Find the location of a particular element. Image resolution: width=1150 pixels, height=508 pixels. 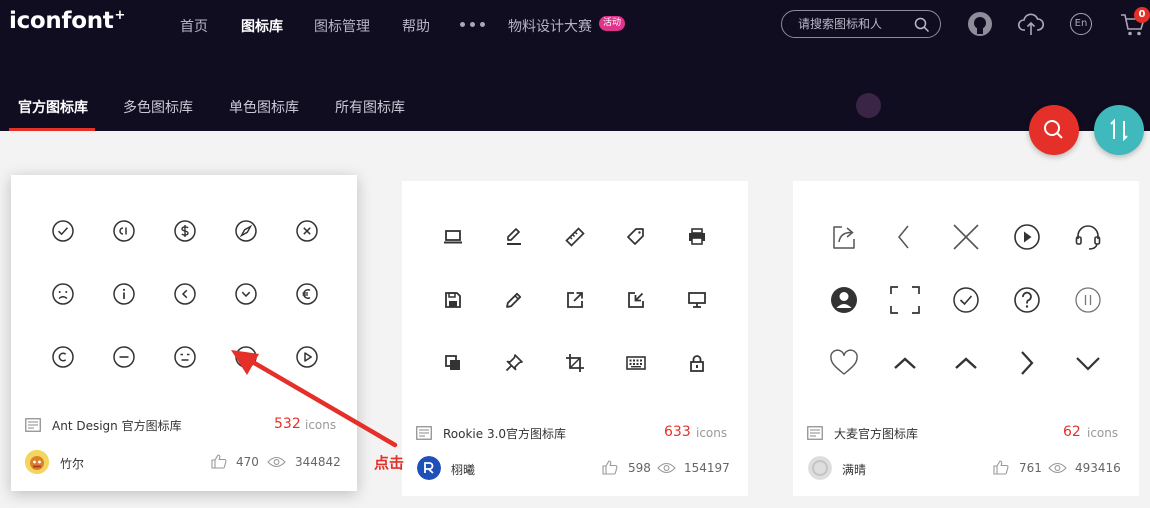

like-count: 761 is located at coordinates (1030, 468).